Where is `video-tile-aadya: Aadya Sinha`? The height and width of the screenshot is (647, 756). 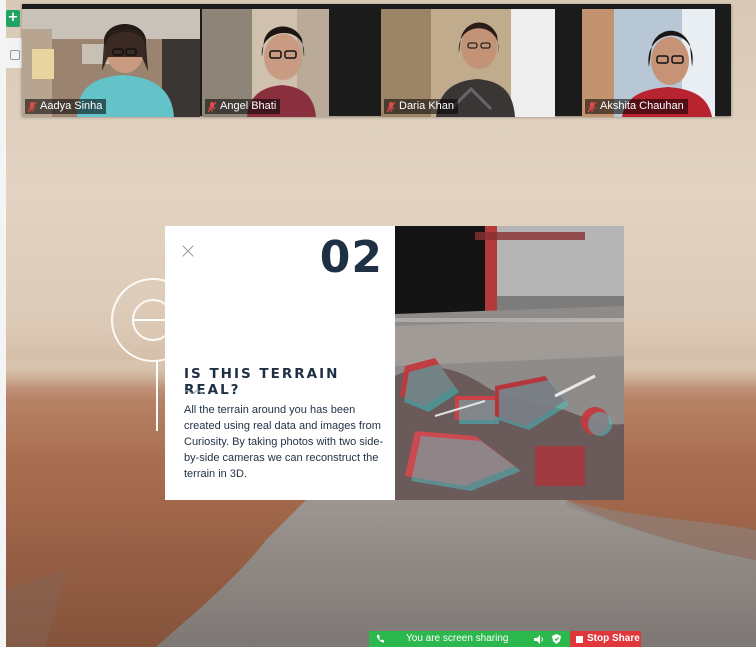
video-tile-aadya: Aadya Sinha is located at coordinates (111, 63).